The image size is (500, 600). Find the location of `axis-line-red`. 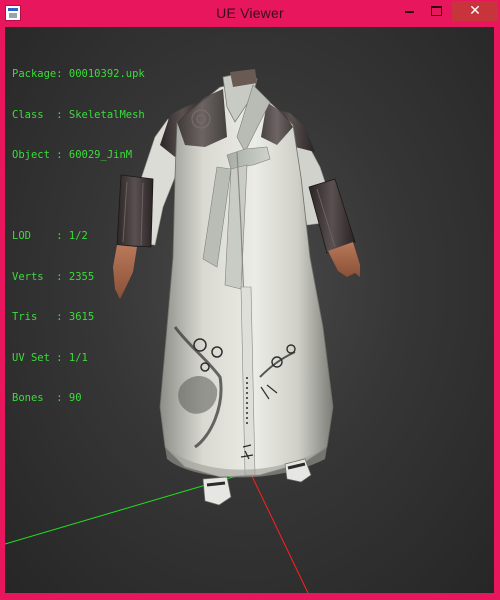

axis-line-red is located at coordinates (279, 532).